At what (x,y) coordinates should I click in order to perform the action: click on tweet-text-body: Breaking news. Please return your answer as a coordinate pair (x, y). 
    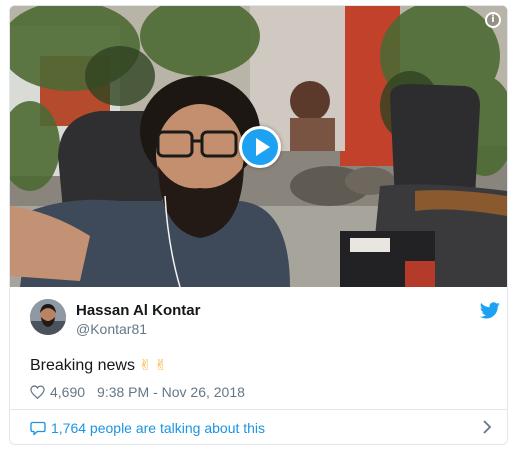
    Looking at the image, I should click on (82, 365).